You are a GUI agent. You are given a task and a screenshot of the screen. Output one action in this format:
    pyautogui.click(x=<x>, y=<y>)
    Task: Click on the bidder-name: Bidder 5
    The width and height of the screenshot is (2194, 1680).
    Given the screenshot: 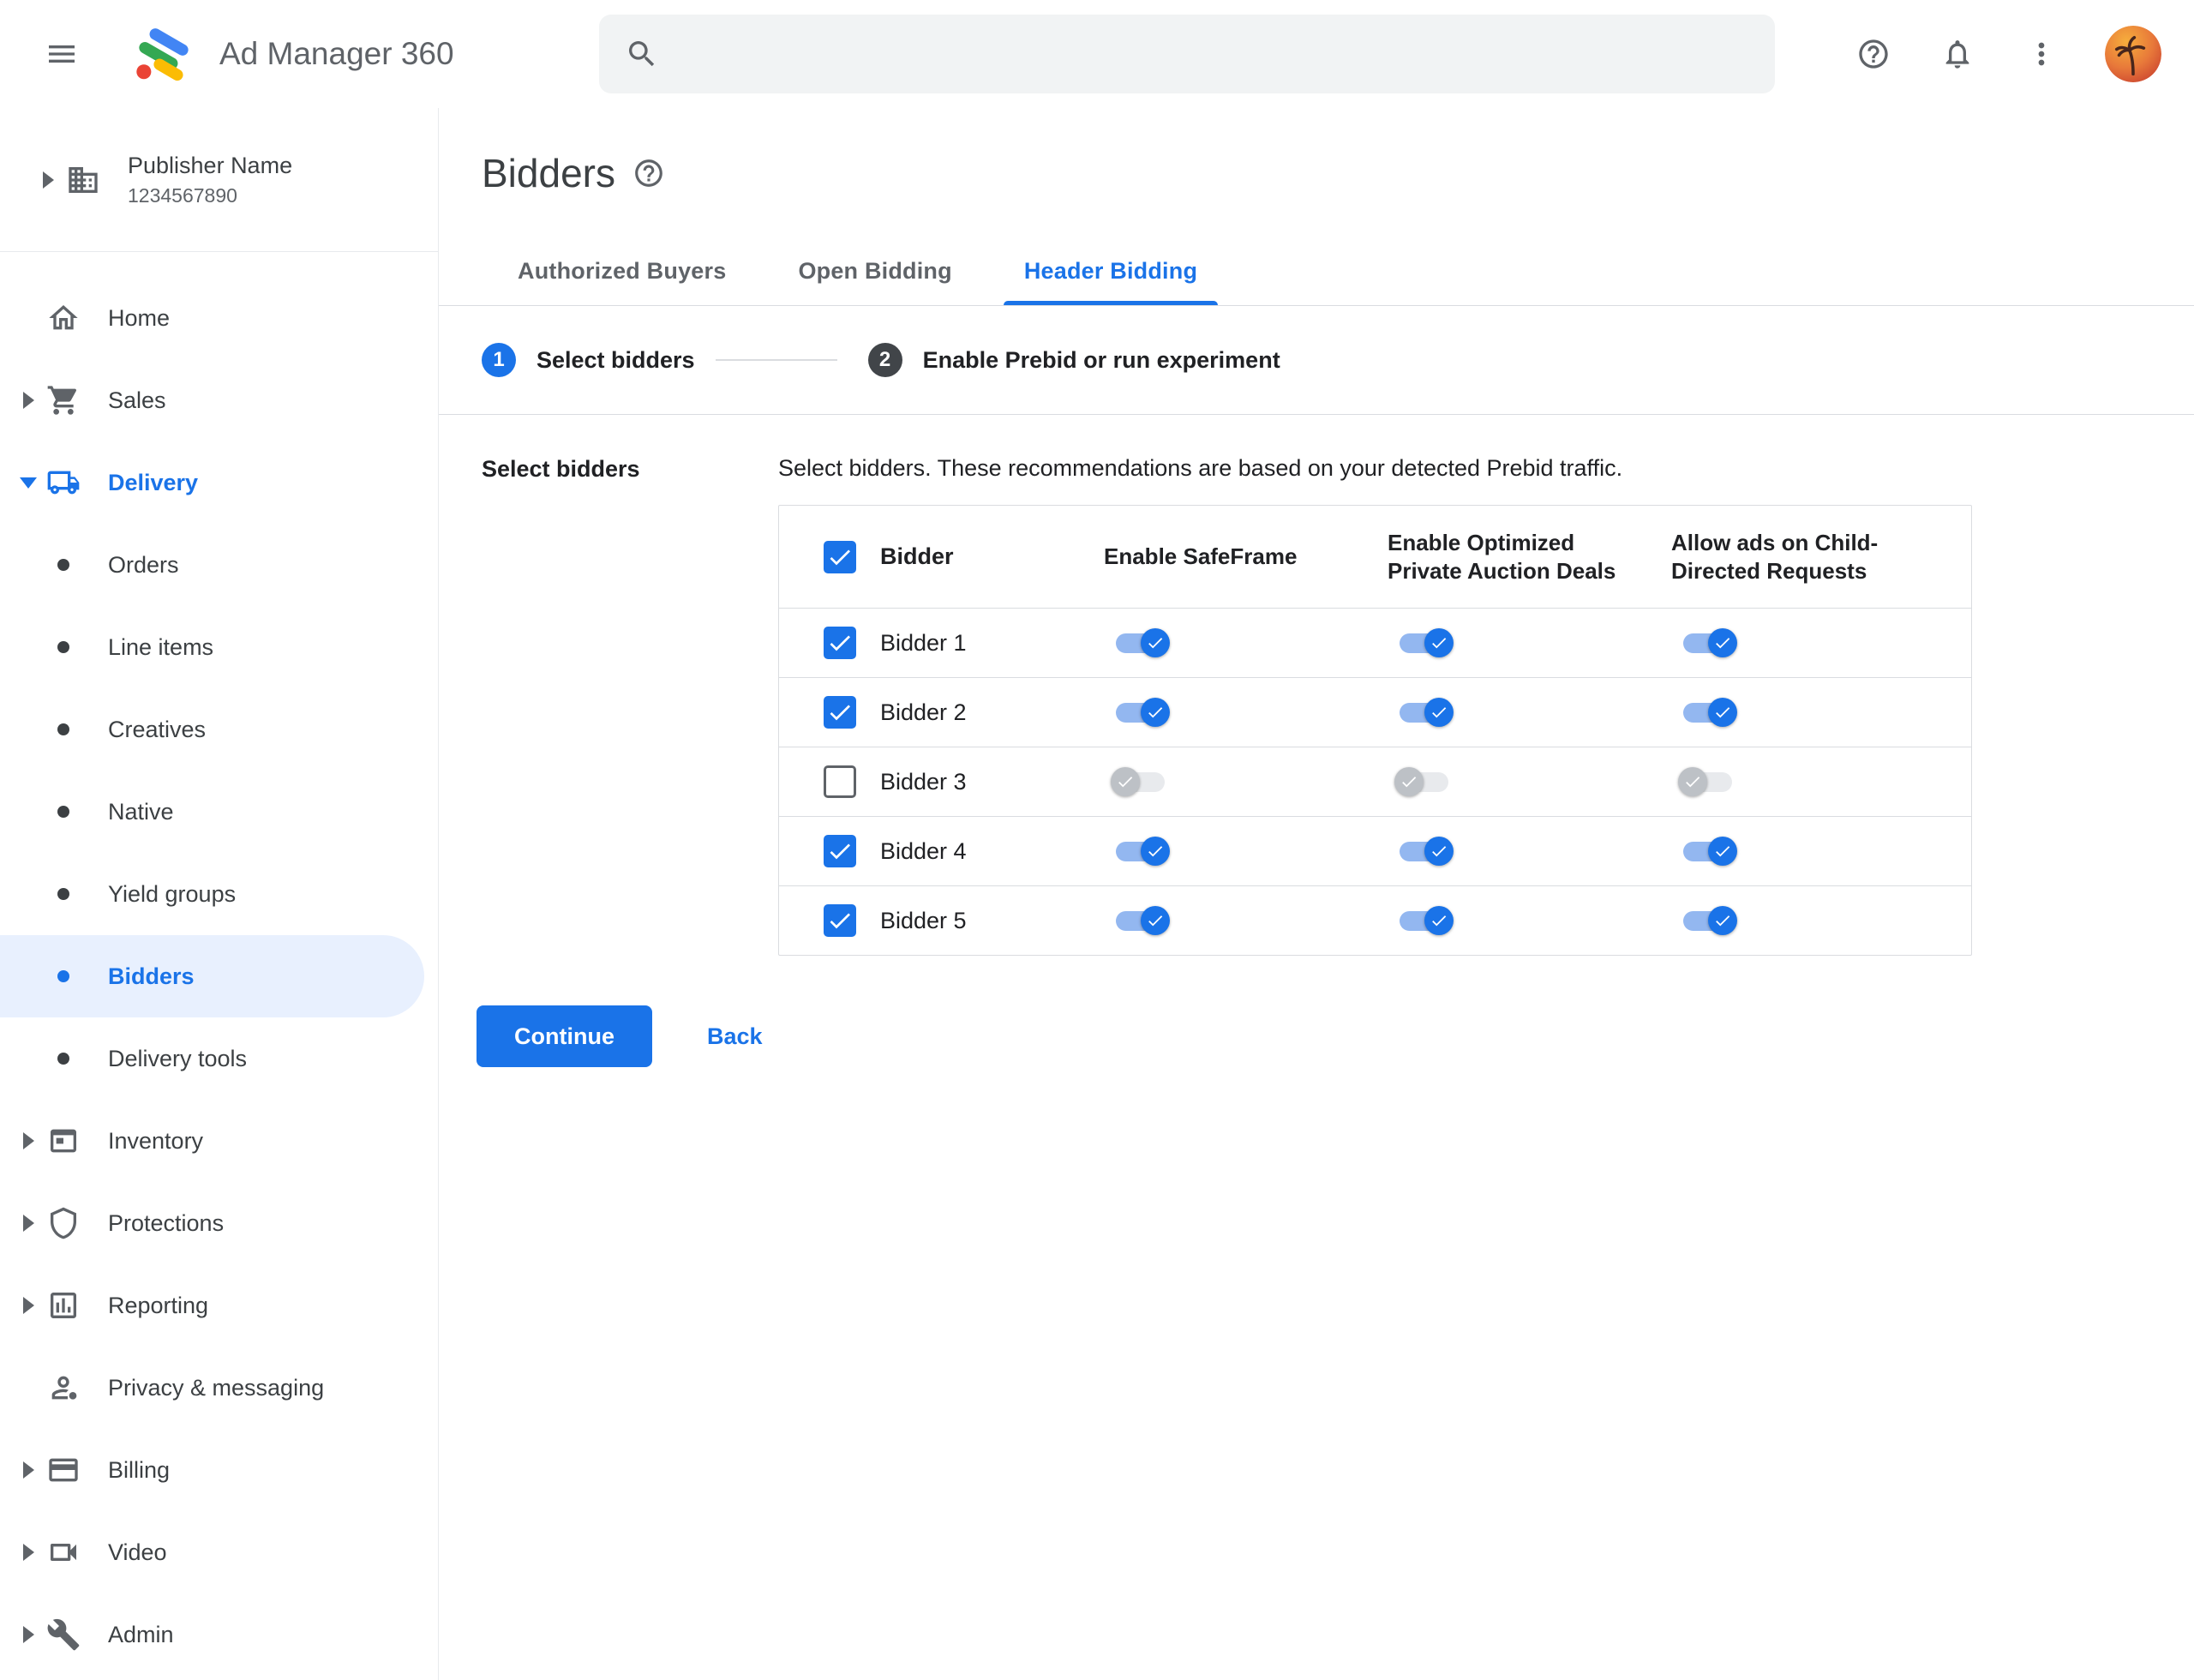 What is the action you would take?
    pyautogui.click(x=923, y=920)
    